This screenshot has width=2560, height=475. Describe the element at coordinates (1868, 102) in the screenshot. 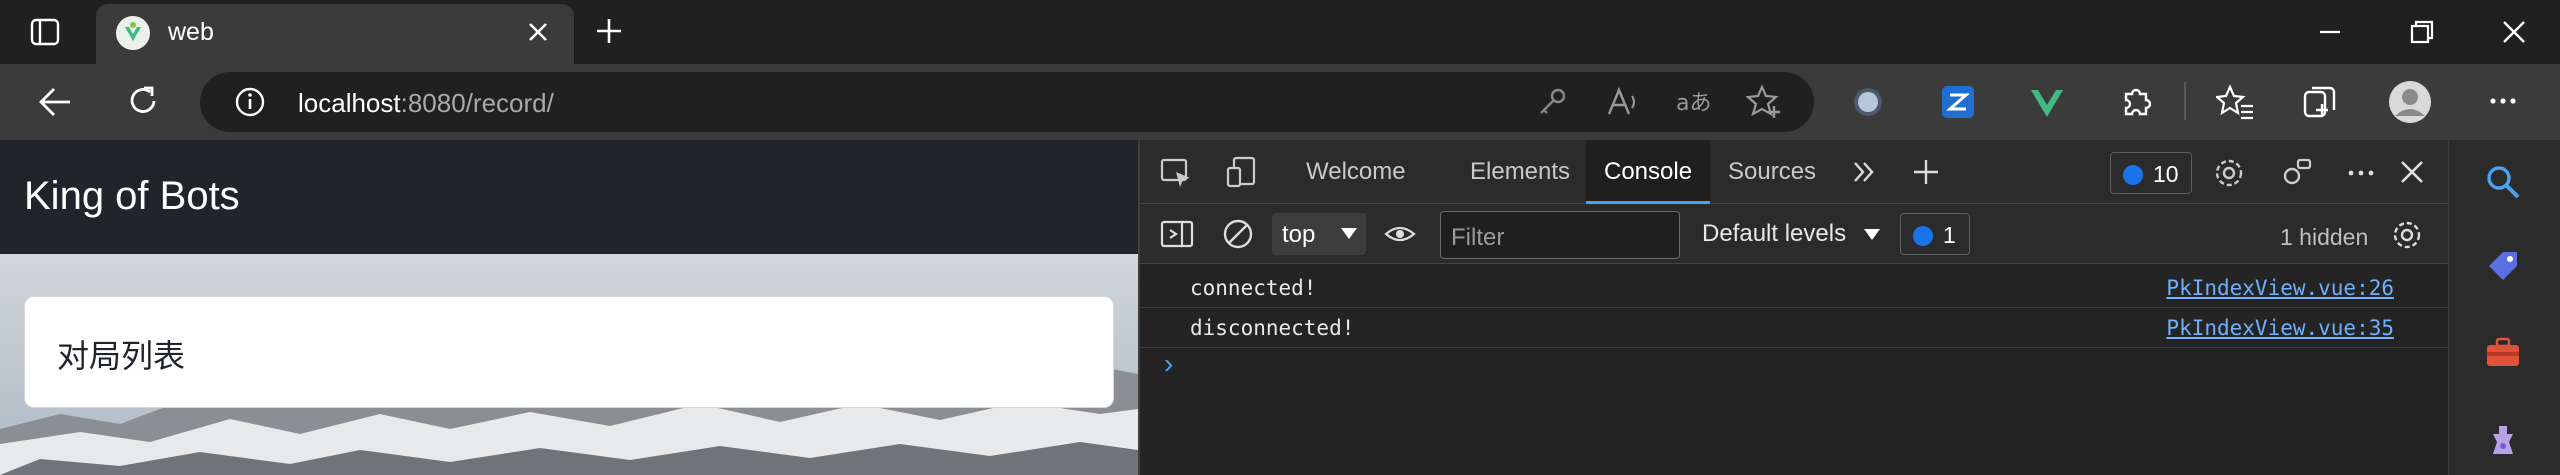

I see `extension-icon` at that location.